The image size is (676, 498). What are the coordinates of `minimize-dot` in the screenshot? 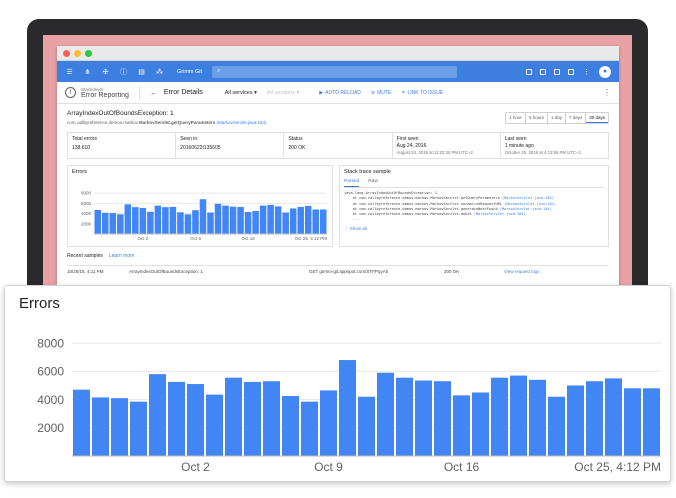 It's located at (77, 53).